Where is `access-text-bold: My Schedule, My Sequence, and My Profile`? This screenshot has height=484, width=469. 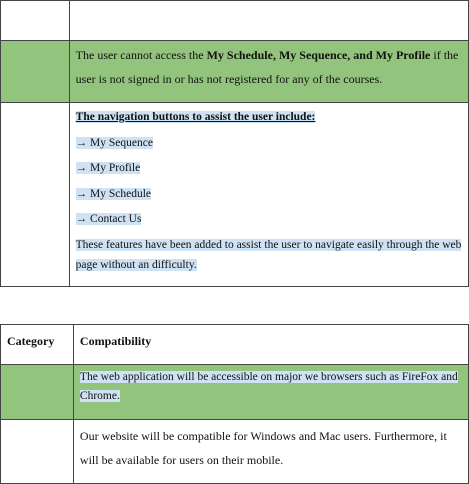
access-text-bold: My Schedule, My Sequence, and My Profile is located at coordinates (318, 55).